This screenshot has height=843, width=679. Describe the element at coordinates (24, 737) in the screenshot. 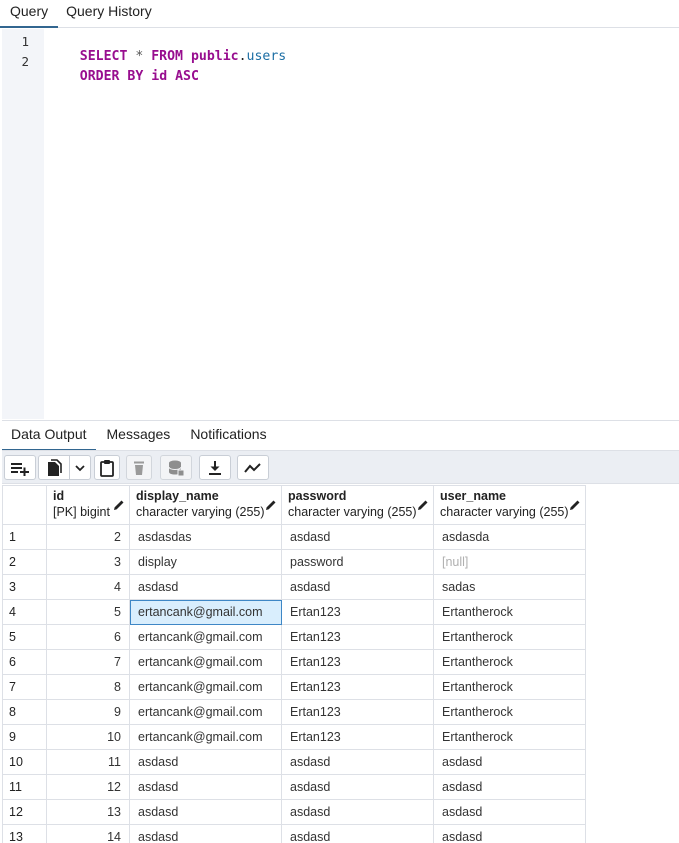

I see `row-number-cell: 9` at that location.